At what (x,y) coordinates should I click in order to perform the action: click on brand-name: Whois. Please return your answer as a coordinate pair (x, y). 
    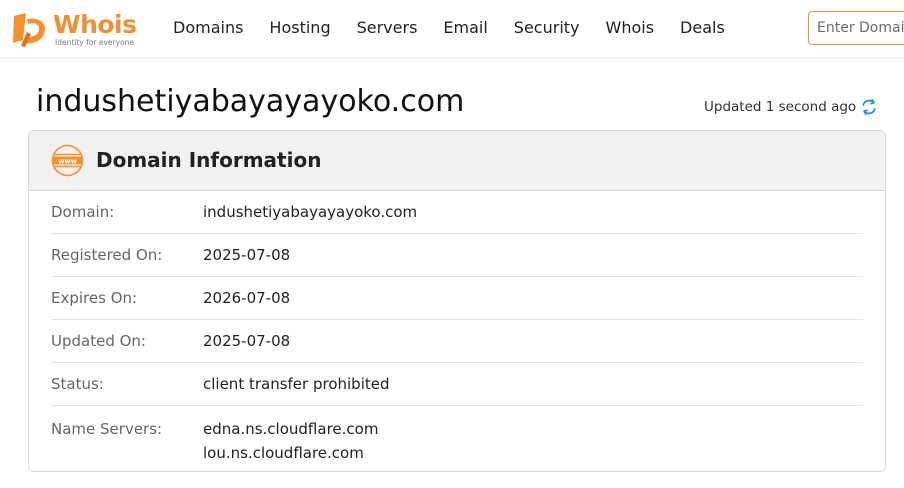
    Looking at the image, I should click on (95, 24).